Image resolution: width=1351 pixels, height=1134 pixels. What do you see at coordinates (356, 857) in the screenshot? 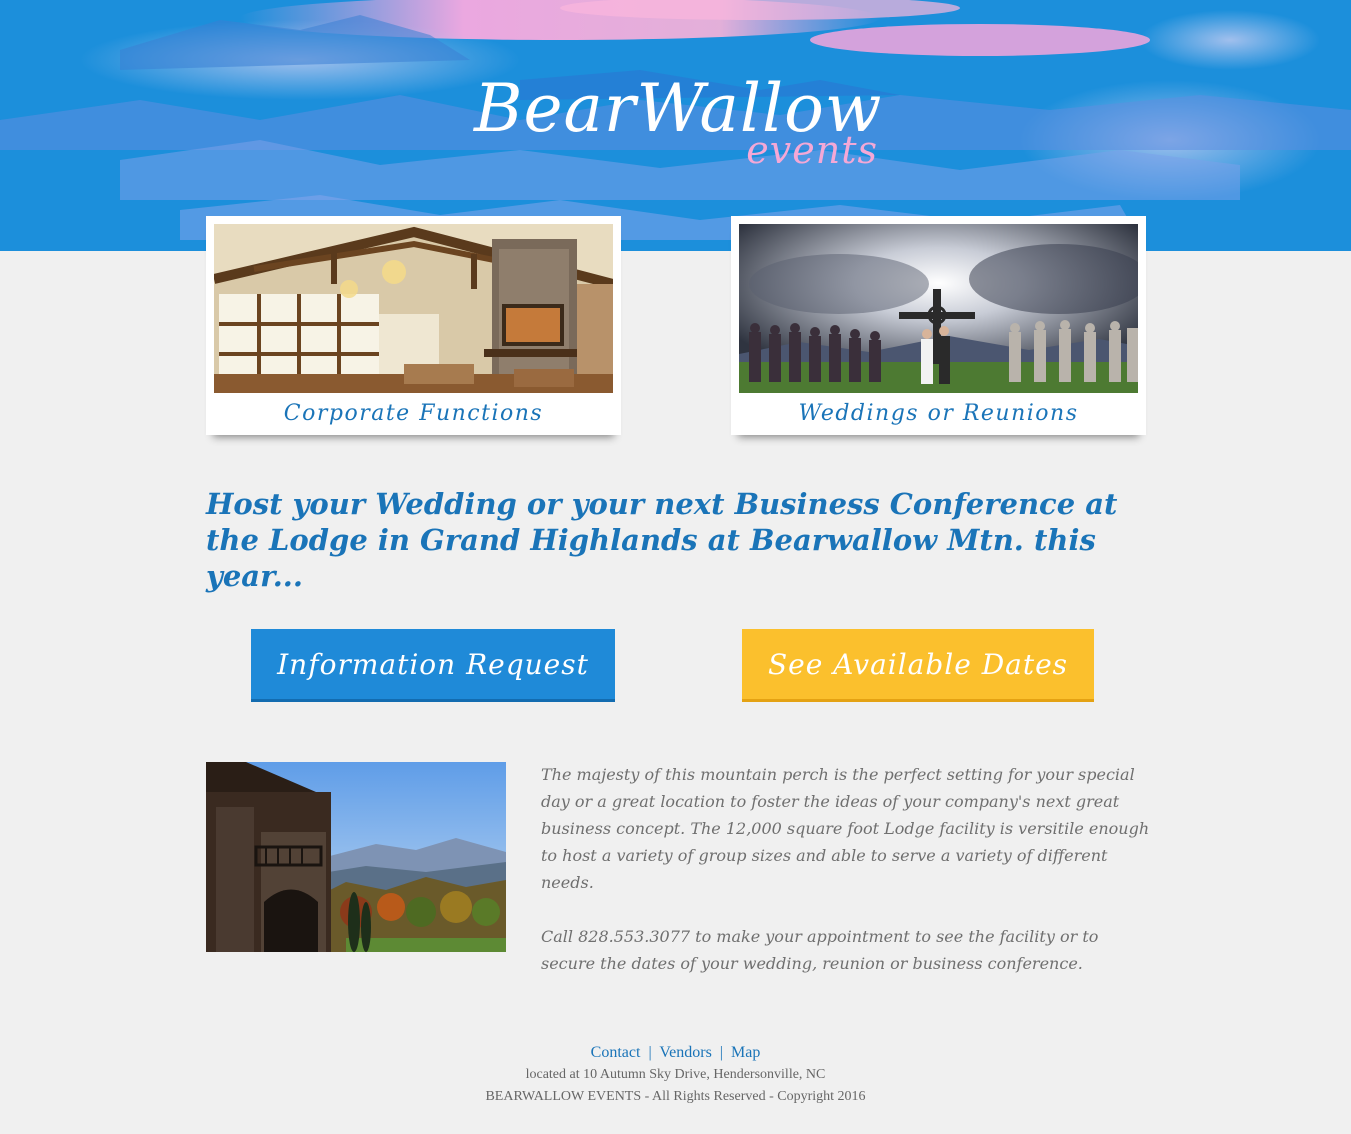
I see `lodge-exterior-photo` at bounding box center [356, 857].